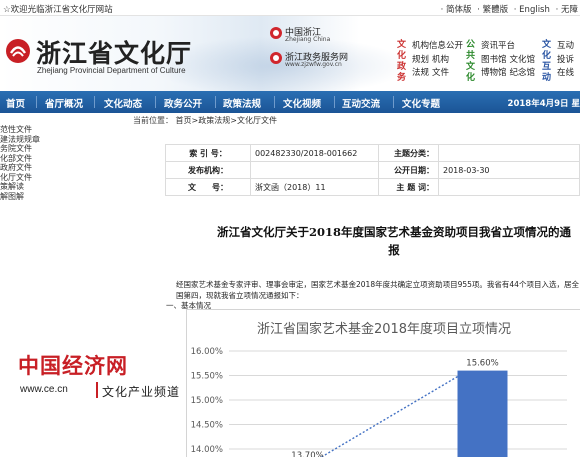 This screenshot has height=457, width=580. What do you see at coordinates (207, 377) in the screenshot?
I see `y-tick-label: 15.50%` at bounding box center [207, 377].